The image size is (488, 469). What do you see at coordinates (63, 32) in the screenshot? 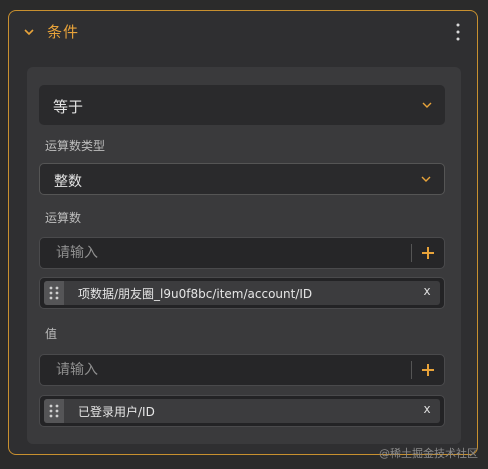
I see `panel-title: 条件` at bounding box center [63, 32].